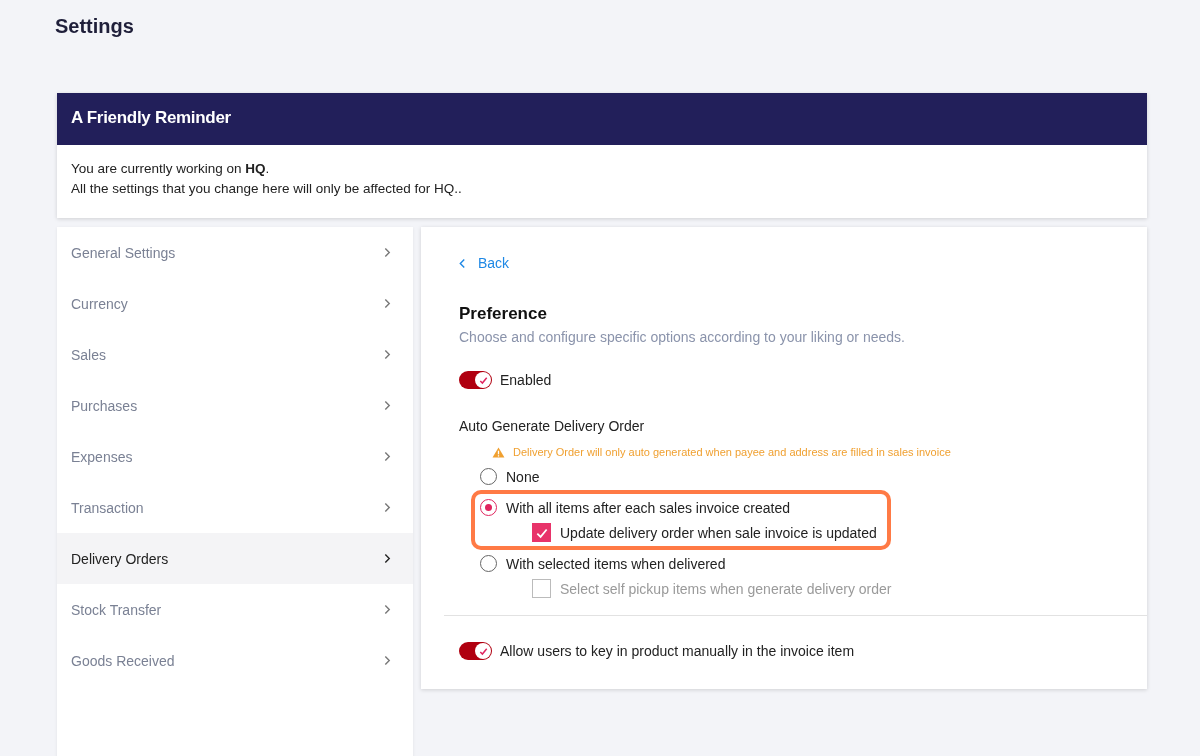 The width and height of the screenshot is (1200, 756). Describe the element at coordinates (682, 337) in the screenshot. I see `section-subtitle: Choose and configure specific options according to your liking or needs.` at that location.